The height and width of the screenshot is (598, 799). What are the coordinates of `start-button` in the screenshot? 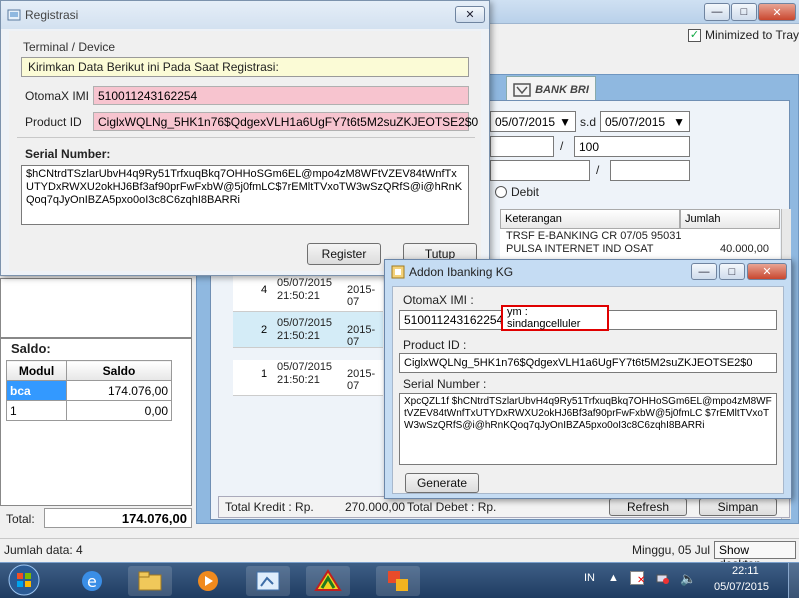 It's located at (24, 580).